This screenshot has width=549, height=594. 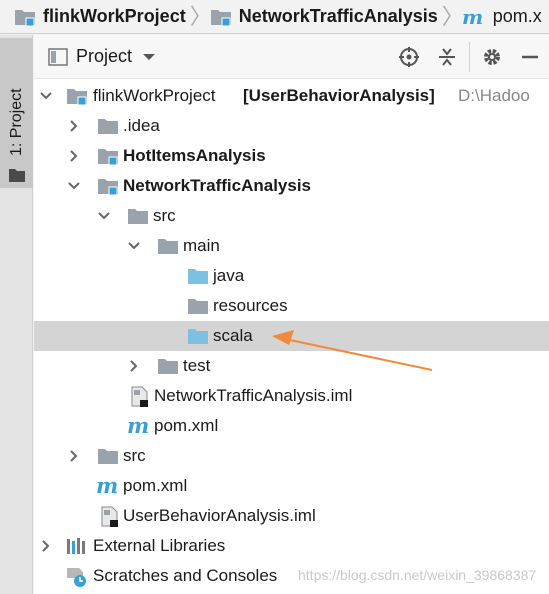 What do you see at coordinates (417, 575) in the screenshot?
I see `watermark: https://blog.csdn.net/weixin_39868387` at bounding box center [417, 575].